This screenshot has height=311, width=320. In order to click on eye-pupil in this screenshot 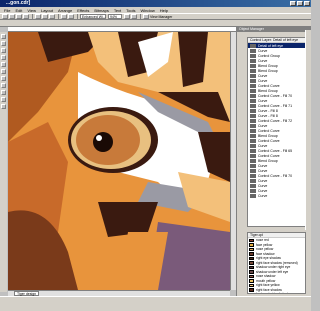, I will do `click(103, 142)`.